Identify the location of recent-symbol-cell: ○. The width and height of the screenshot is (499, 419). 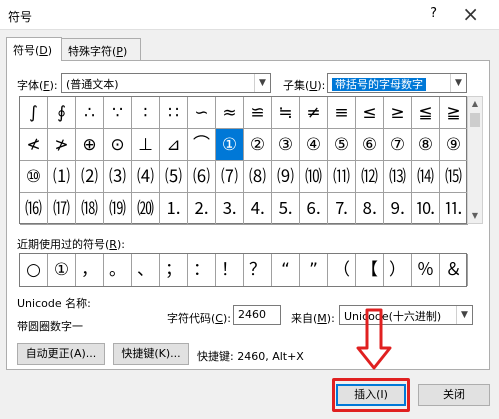
(34, 270).